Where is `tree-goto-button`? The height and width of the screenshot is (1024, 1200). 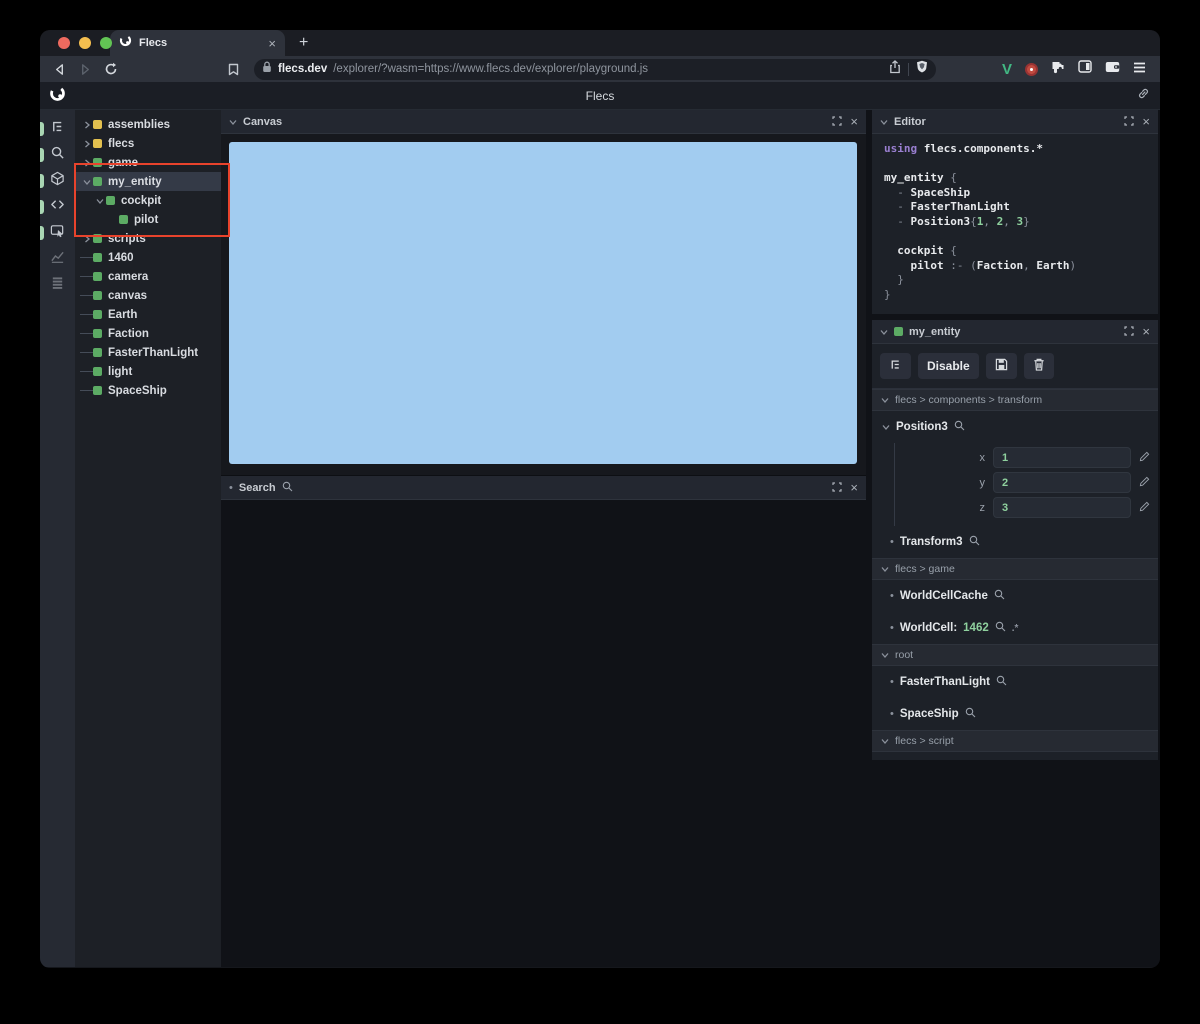
tree-goto-button is located at coordinates (895, 366).